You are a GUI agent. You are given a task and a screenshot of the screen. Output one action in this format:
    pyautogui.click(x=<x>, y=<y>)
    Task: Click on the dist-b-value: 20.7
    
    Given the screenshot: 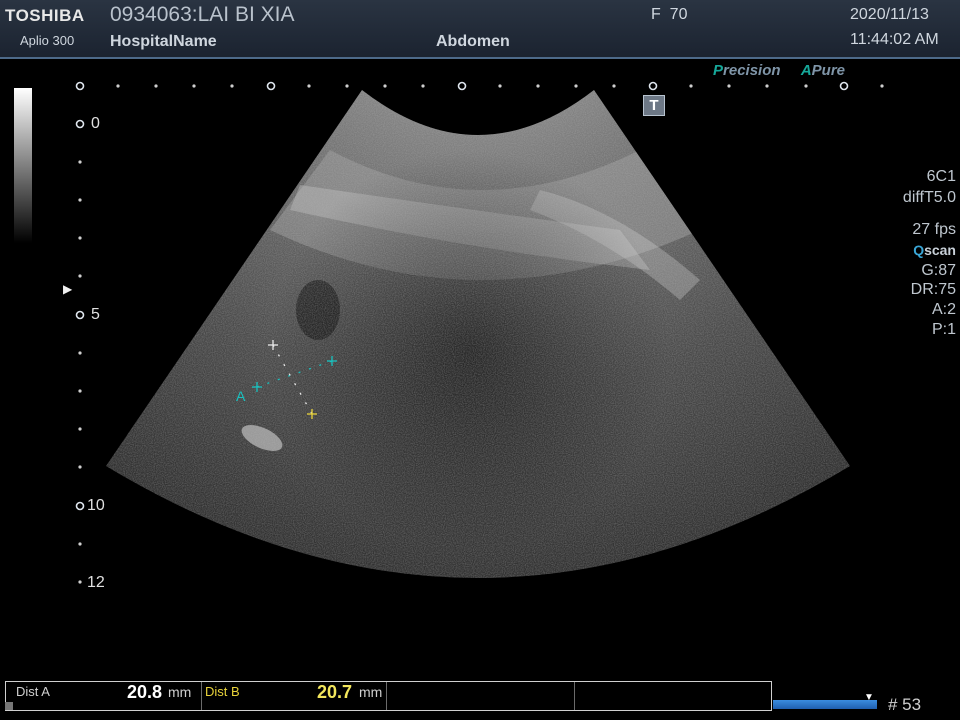 What is the action you would take?
    pyautogui.click(x=335, y=692)
    